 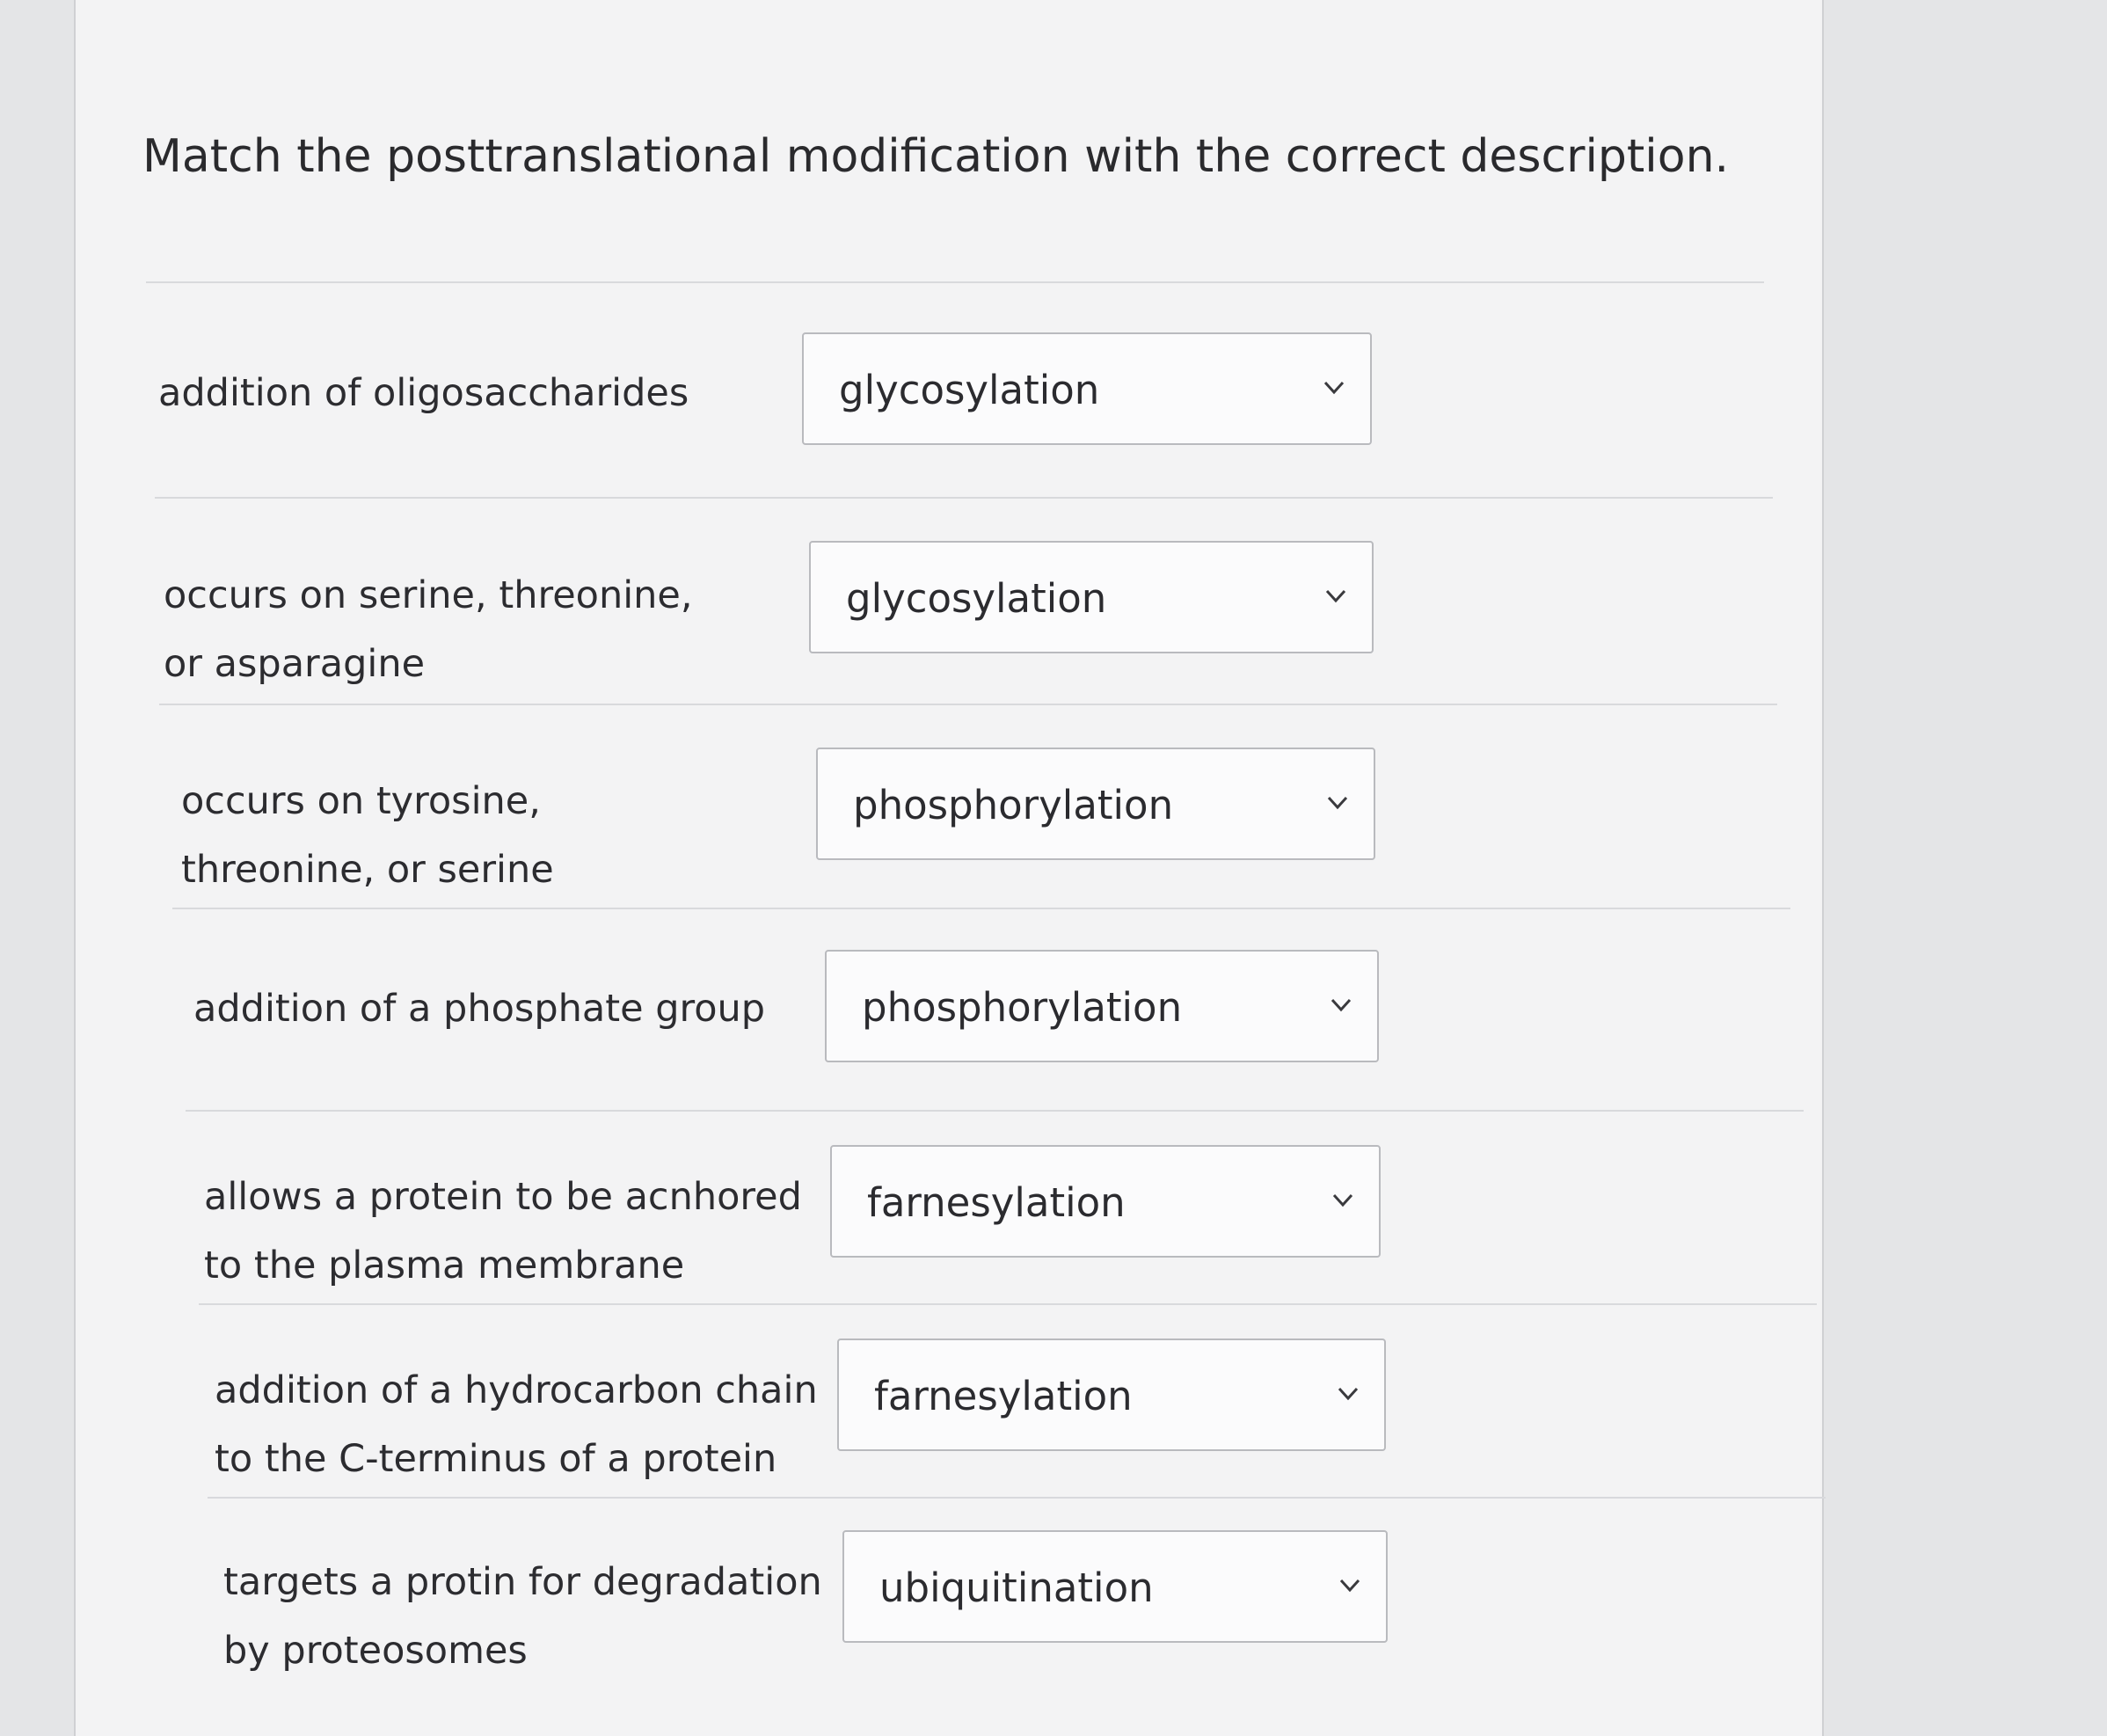 What do you see at coordinates (479, 1009) in the screenshot?
I see `match-prompt-4: addition of a phosphate group` at bounding box center [479, 1009].